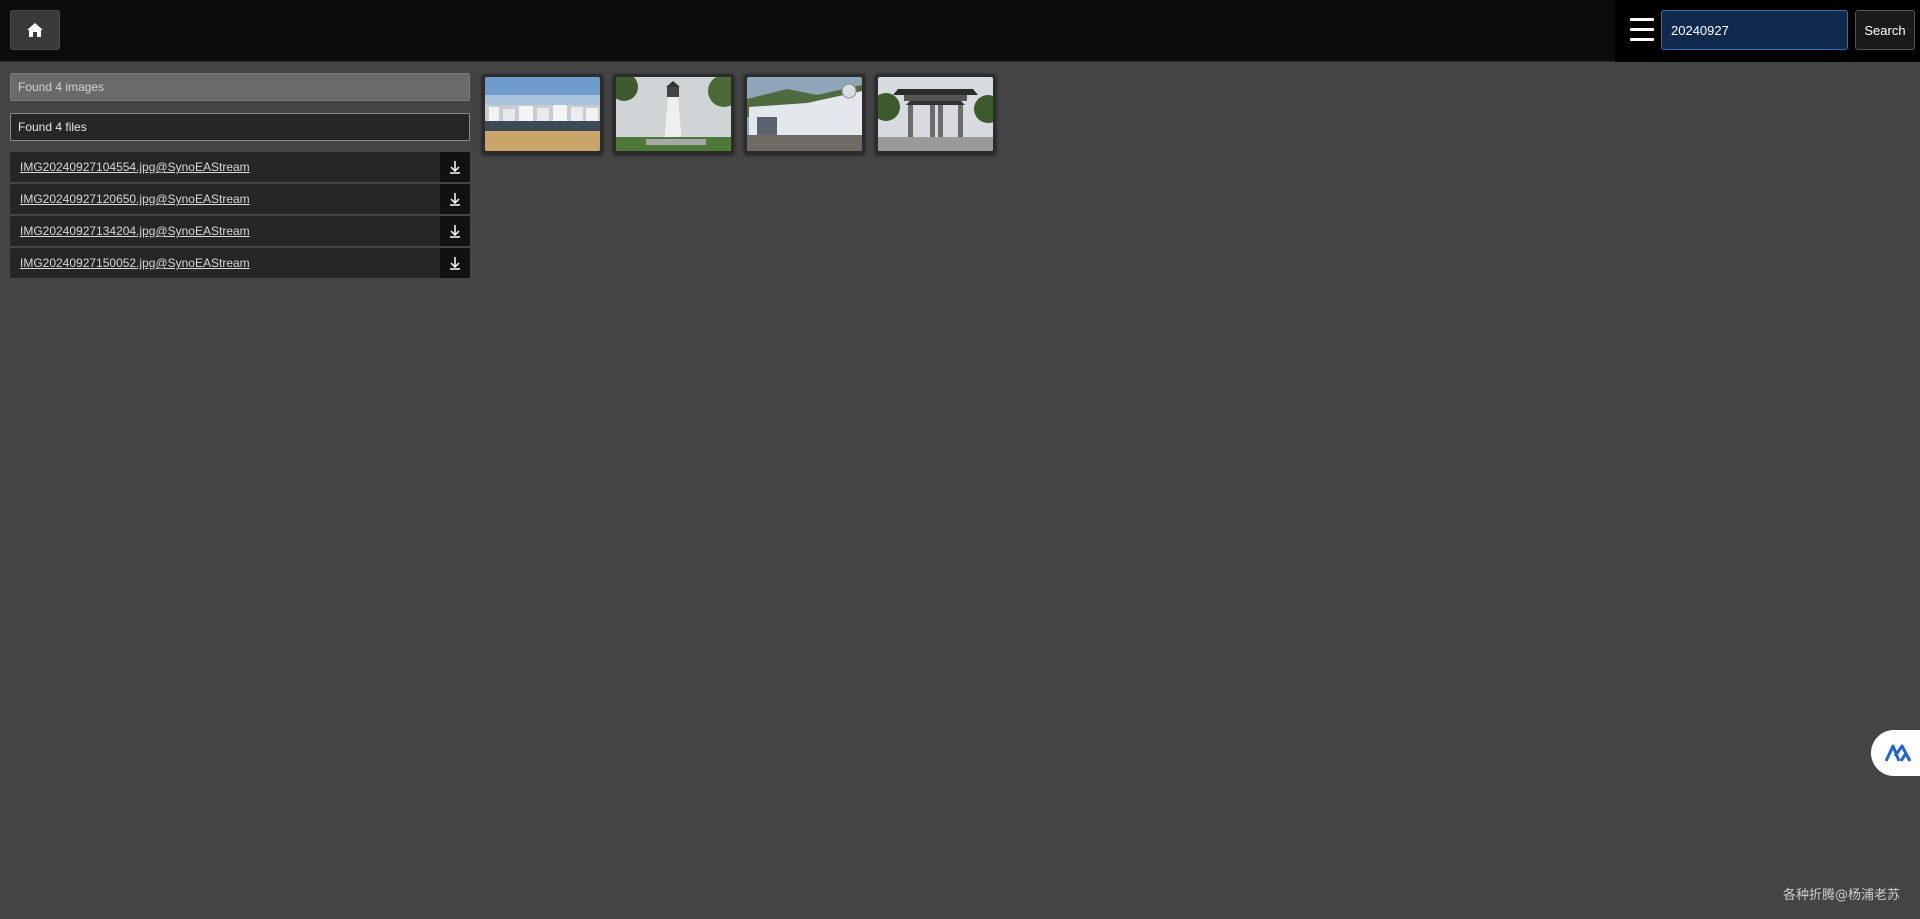 Image resolution: width=1920 pixels, height=919 pixels. I want to click on file-link: IMG20240927104554.jpg@SynoEAStream, so click(225, 167).